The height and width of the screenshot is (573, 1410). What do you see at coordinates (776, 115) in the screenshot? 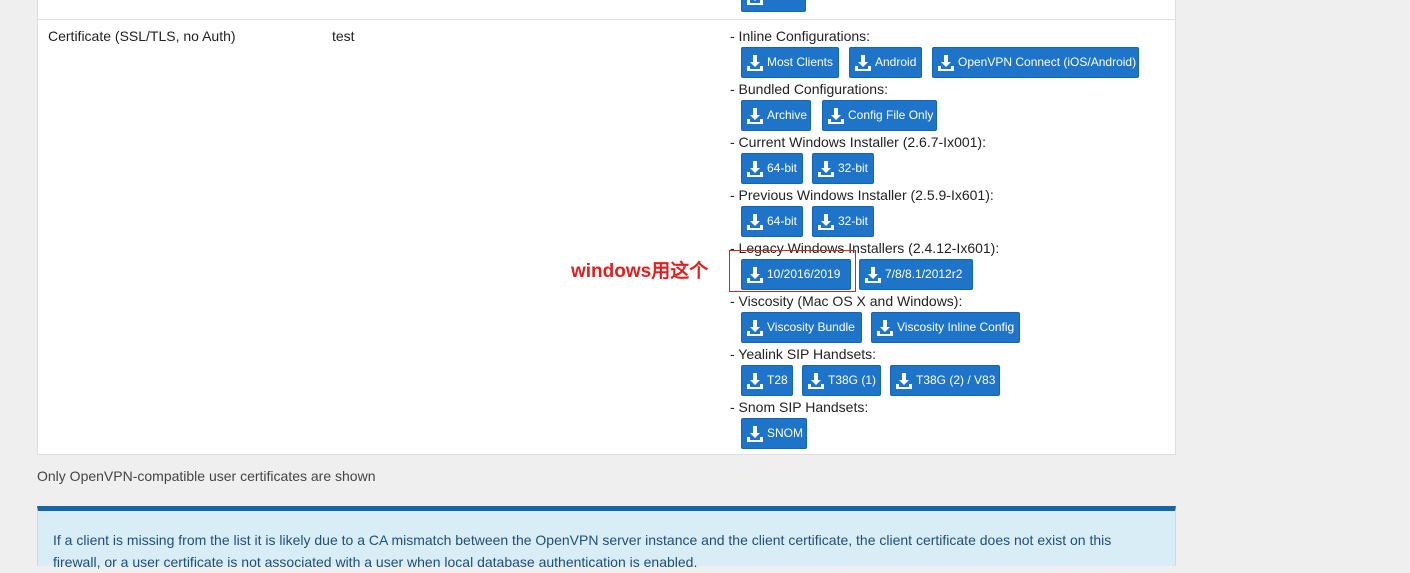
I see `download-archive-button: Archive` at bounding box center [776, 115].